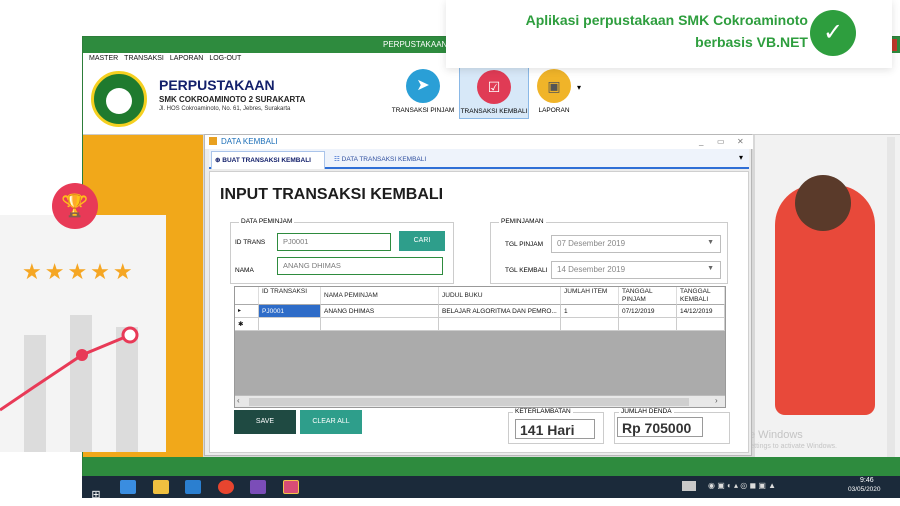 This screenshot has height=506, width=900. Describe the element at coordinates (247, 311) in the screenshot. I see `row-selector-icon: ▸` at that location.